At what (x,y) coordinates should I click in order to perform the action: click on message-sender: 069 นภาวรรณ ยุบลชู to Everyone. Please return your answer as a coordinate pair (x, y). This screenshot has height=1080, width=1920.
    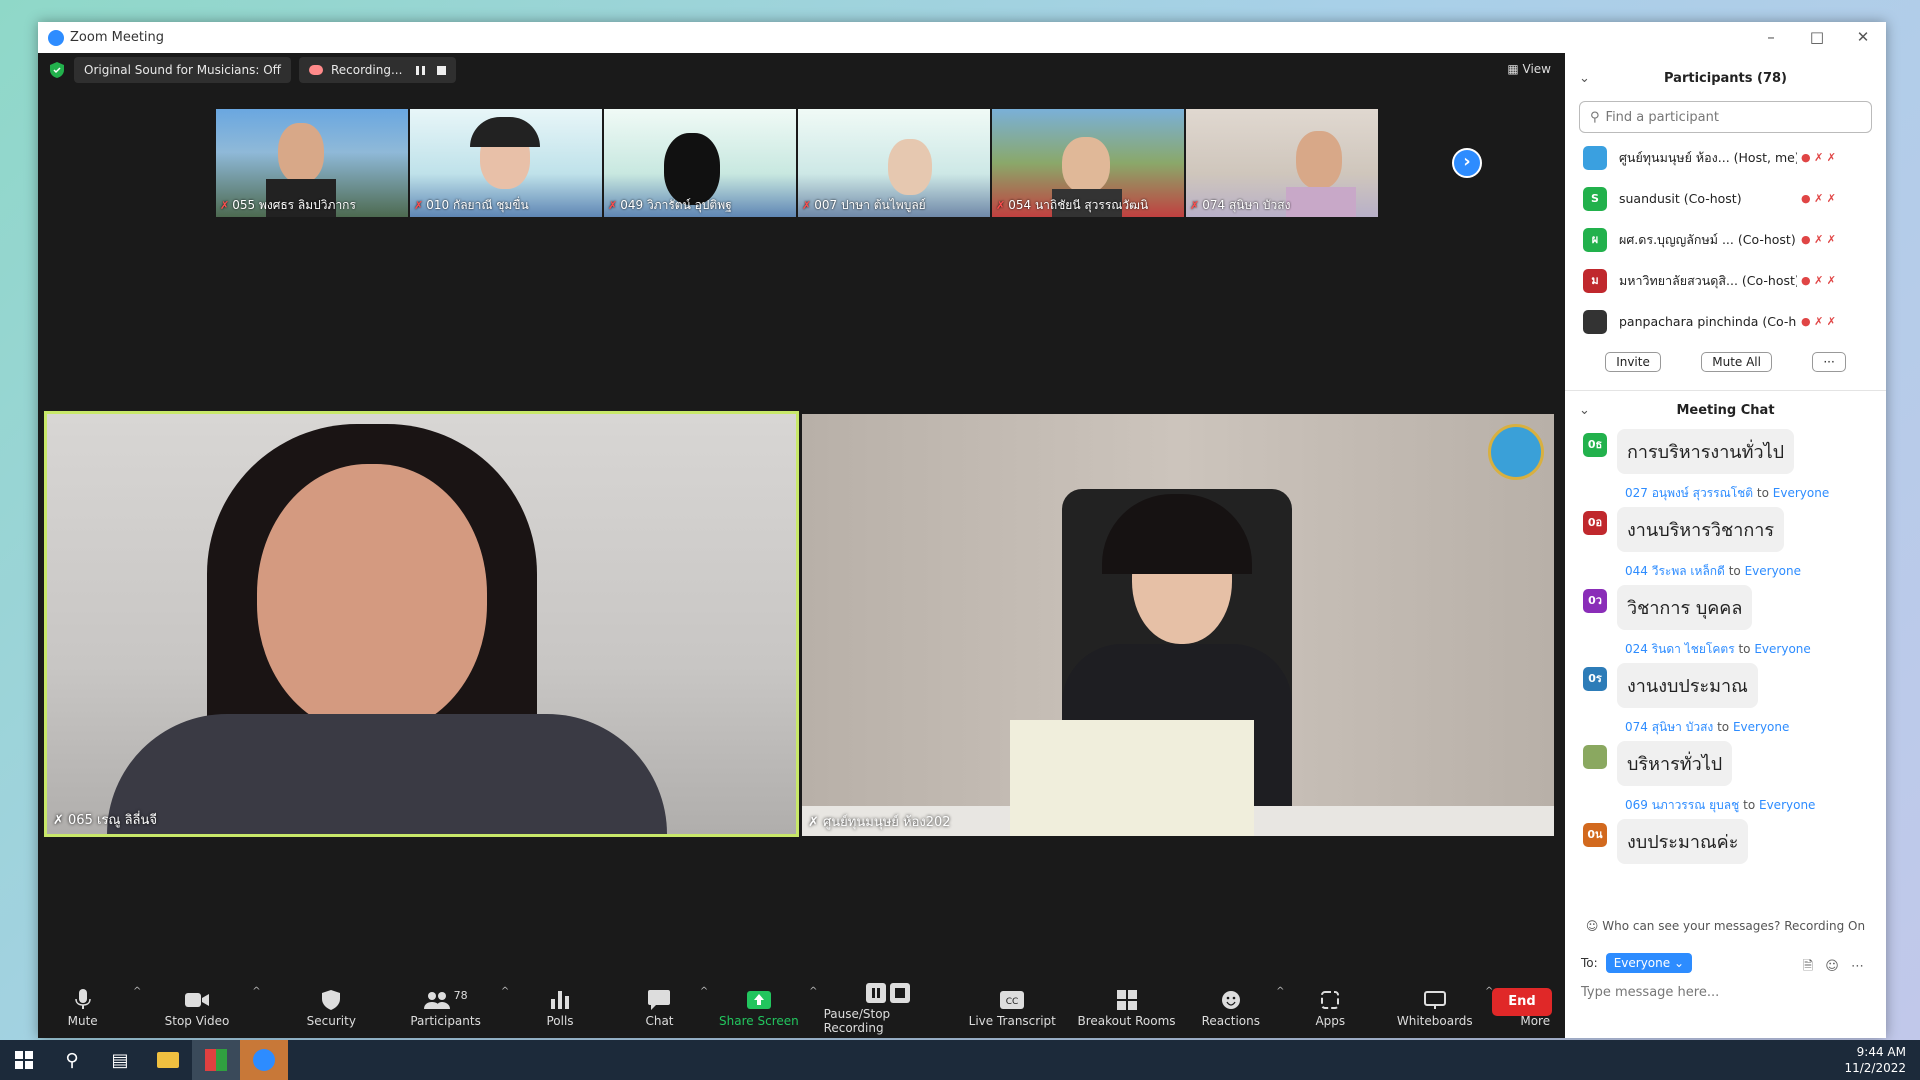
    Looking at the image, I should click on (1755, 805).